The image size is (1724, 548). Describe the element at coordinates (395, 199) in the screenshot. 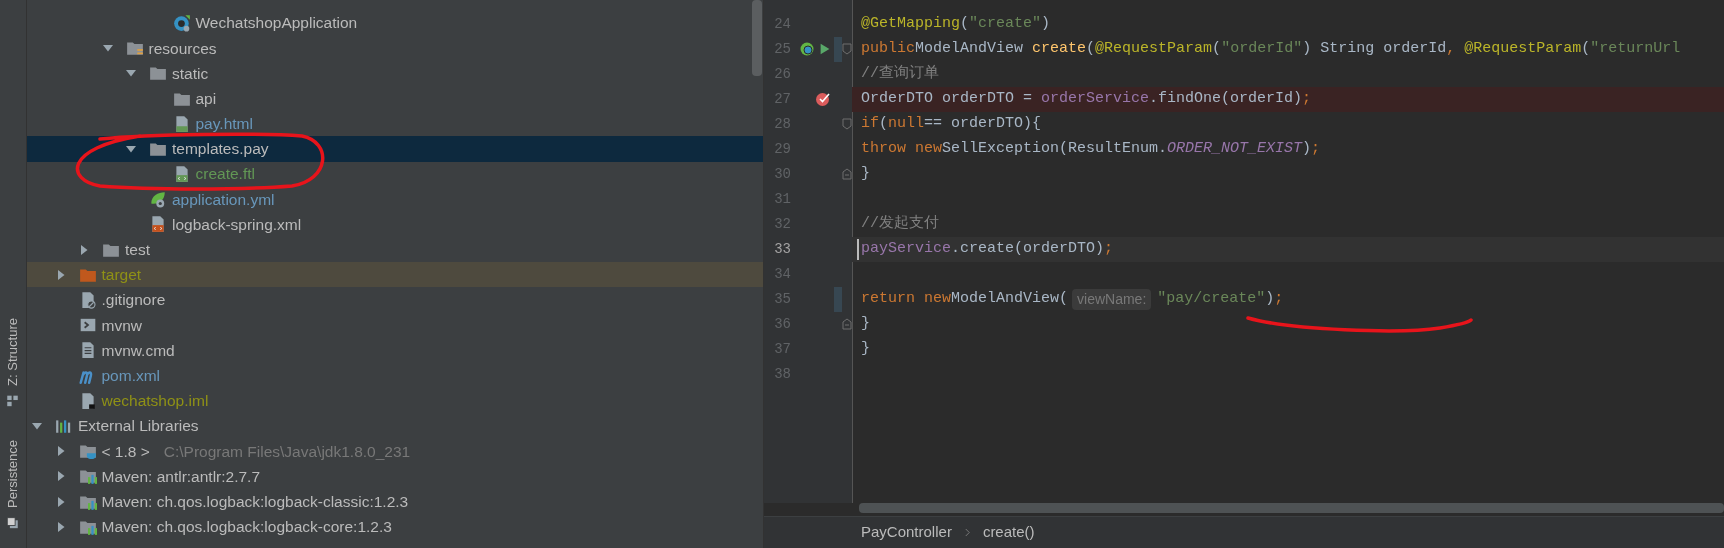

I see `tree-item: application.yml` at that location.